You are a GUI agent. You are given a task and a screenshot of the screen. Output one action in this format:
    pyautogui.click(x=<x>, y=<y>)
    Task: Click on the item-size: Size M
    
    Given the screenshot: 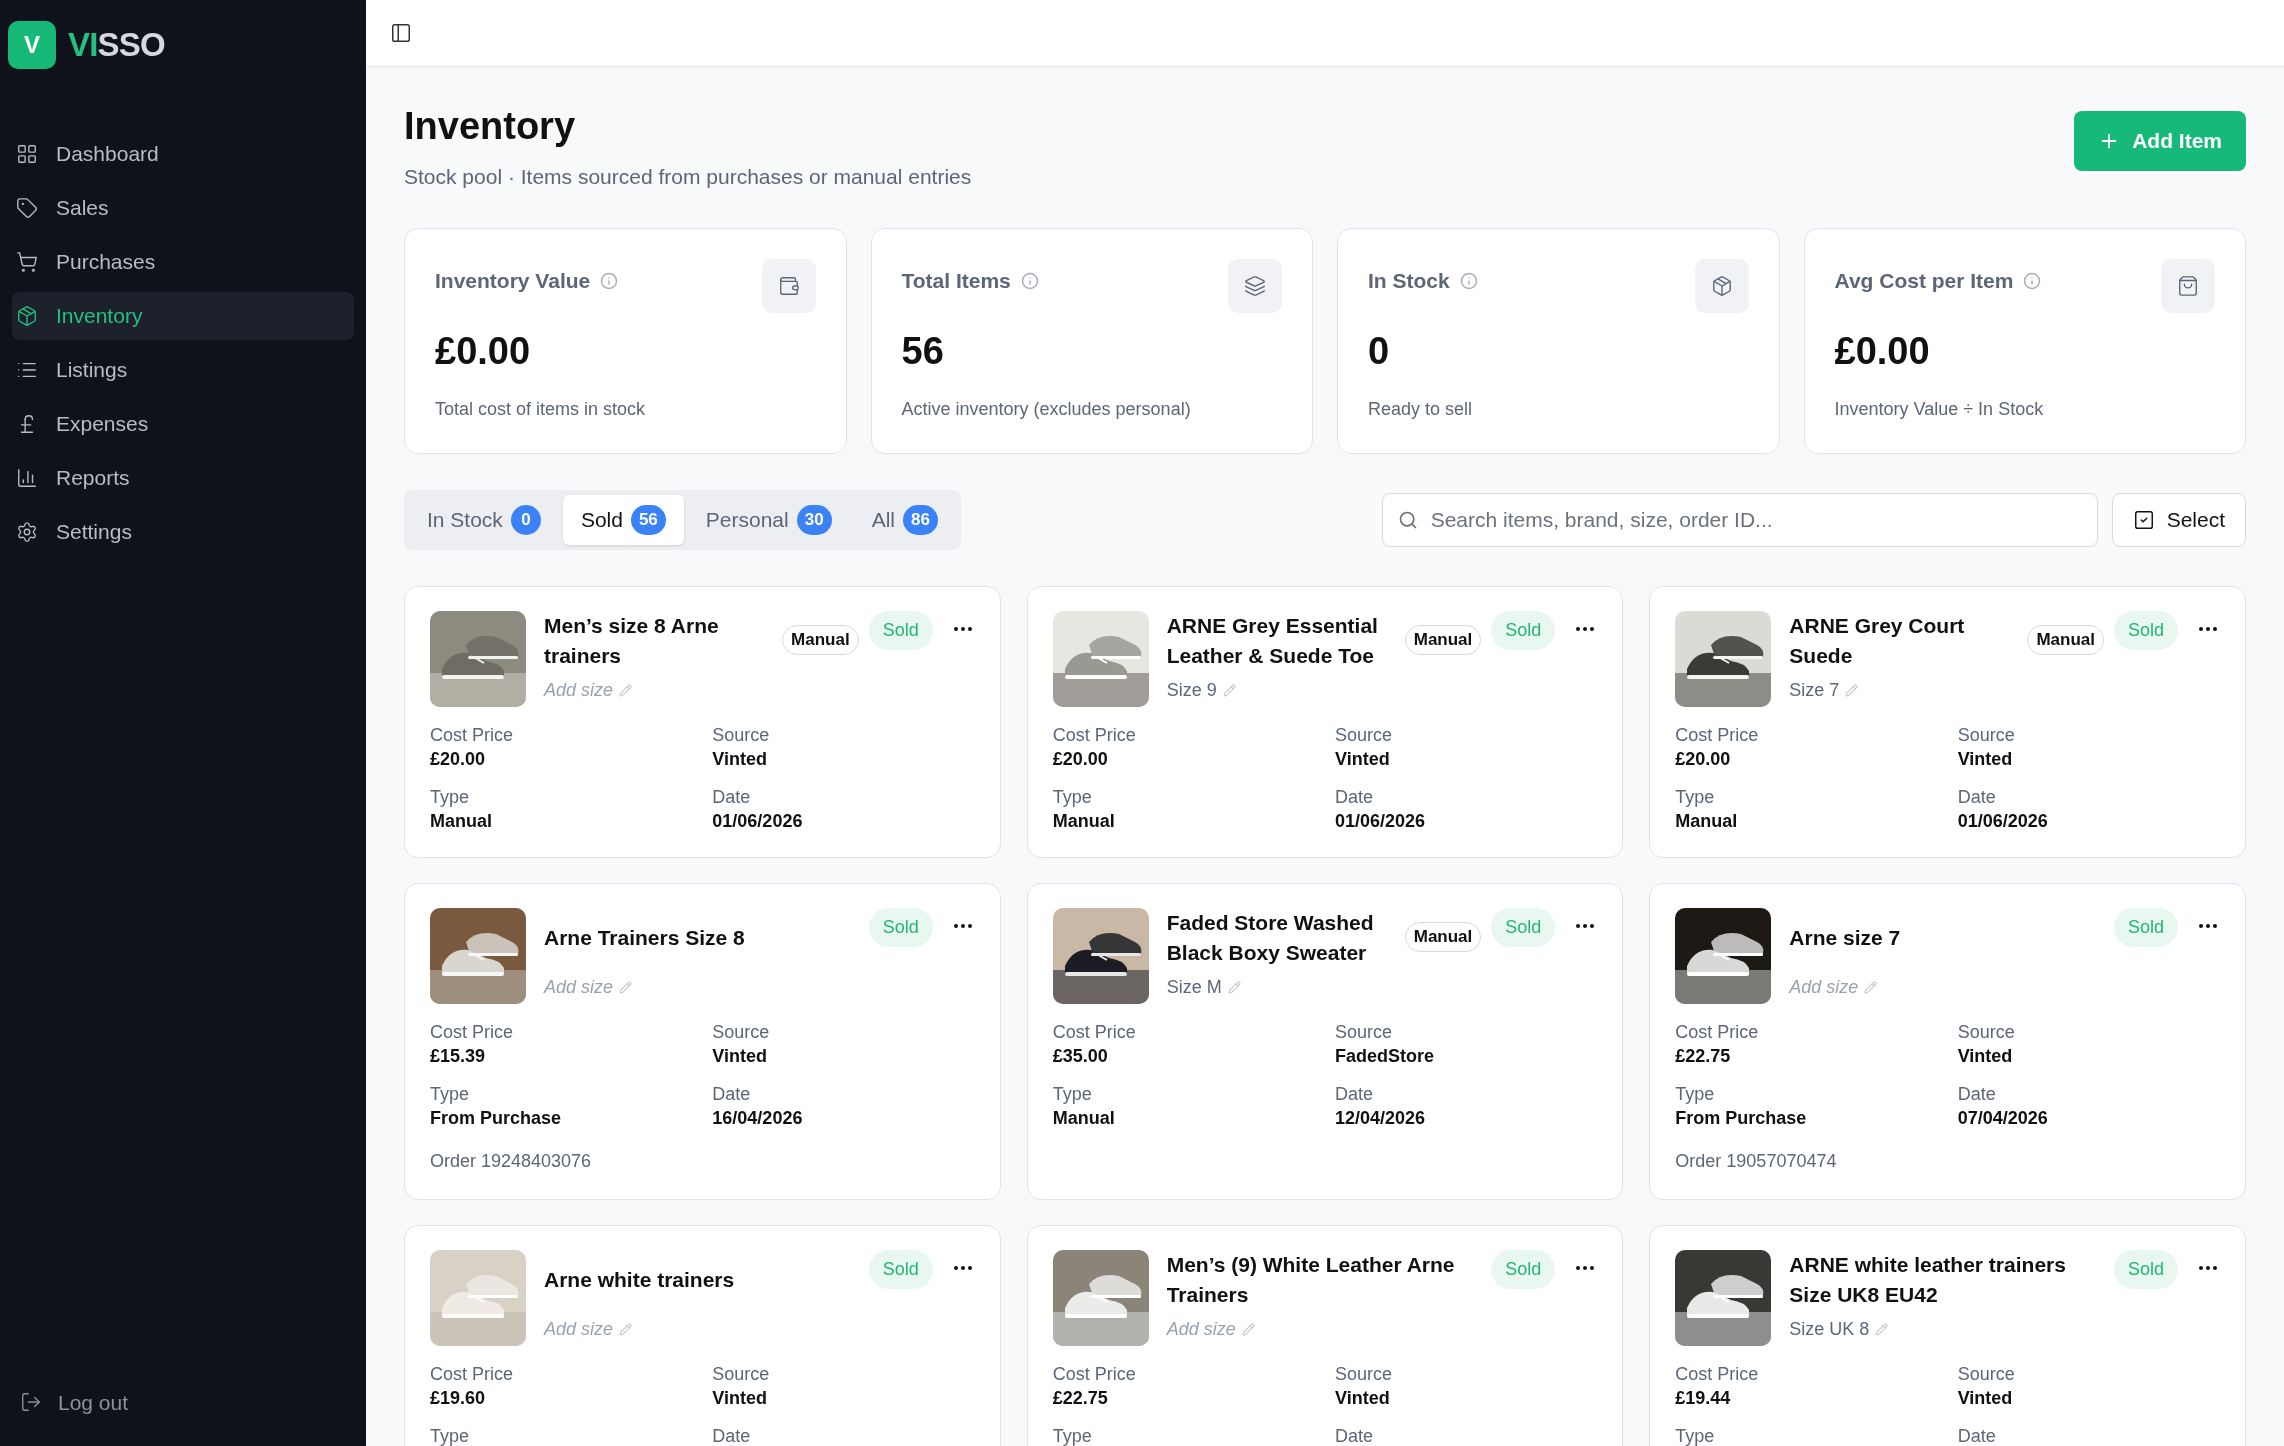 What is the action you would take?
    pyautogui.click(x=1194, y=987)
    